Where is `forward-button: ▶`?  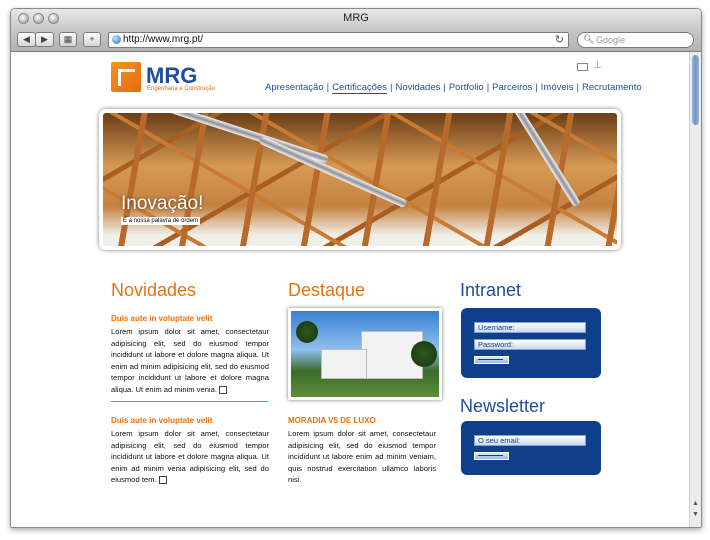 forward-button: ▶ is located at coordinates (44, 39).